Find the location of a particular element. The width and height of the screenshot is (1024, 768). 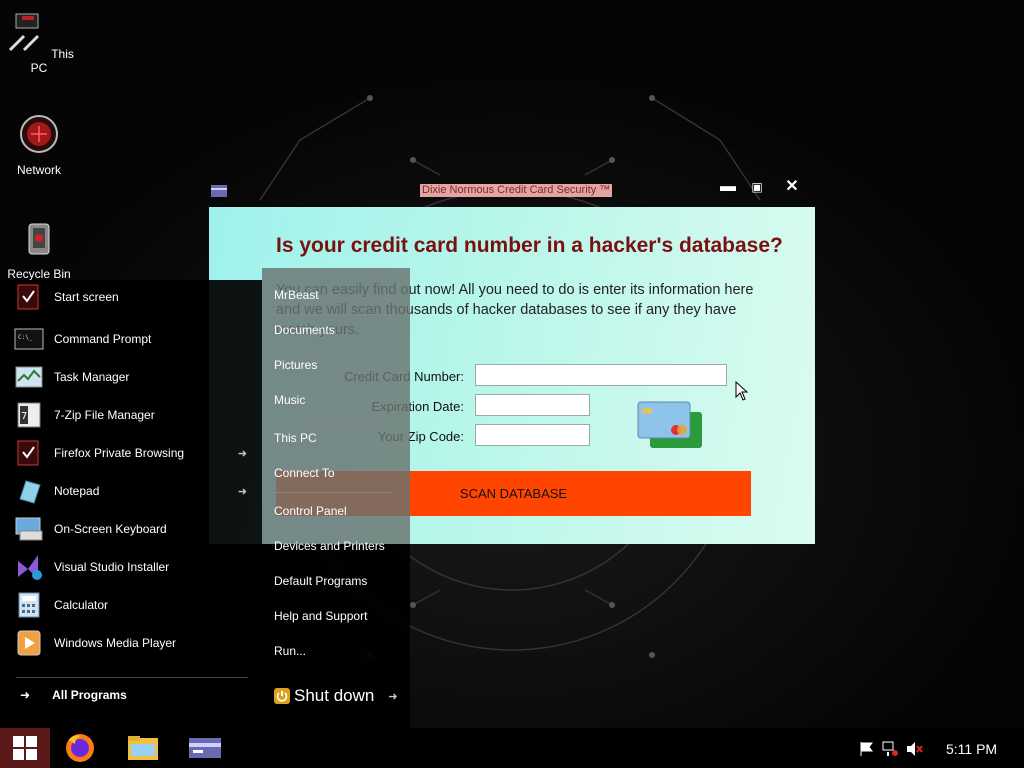

shutdown-options-arrow-icon: ➜ is located at coordinates (392, 696).